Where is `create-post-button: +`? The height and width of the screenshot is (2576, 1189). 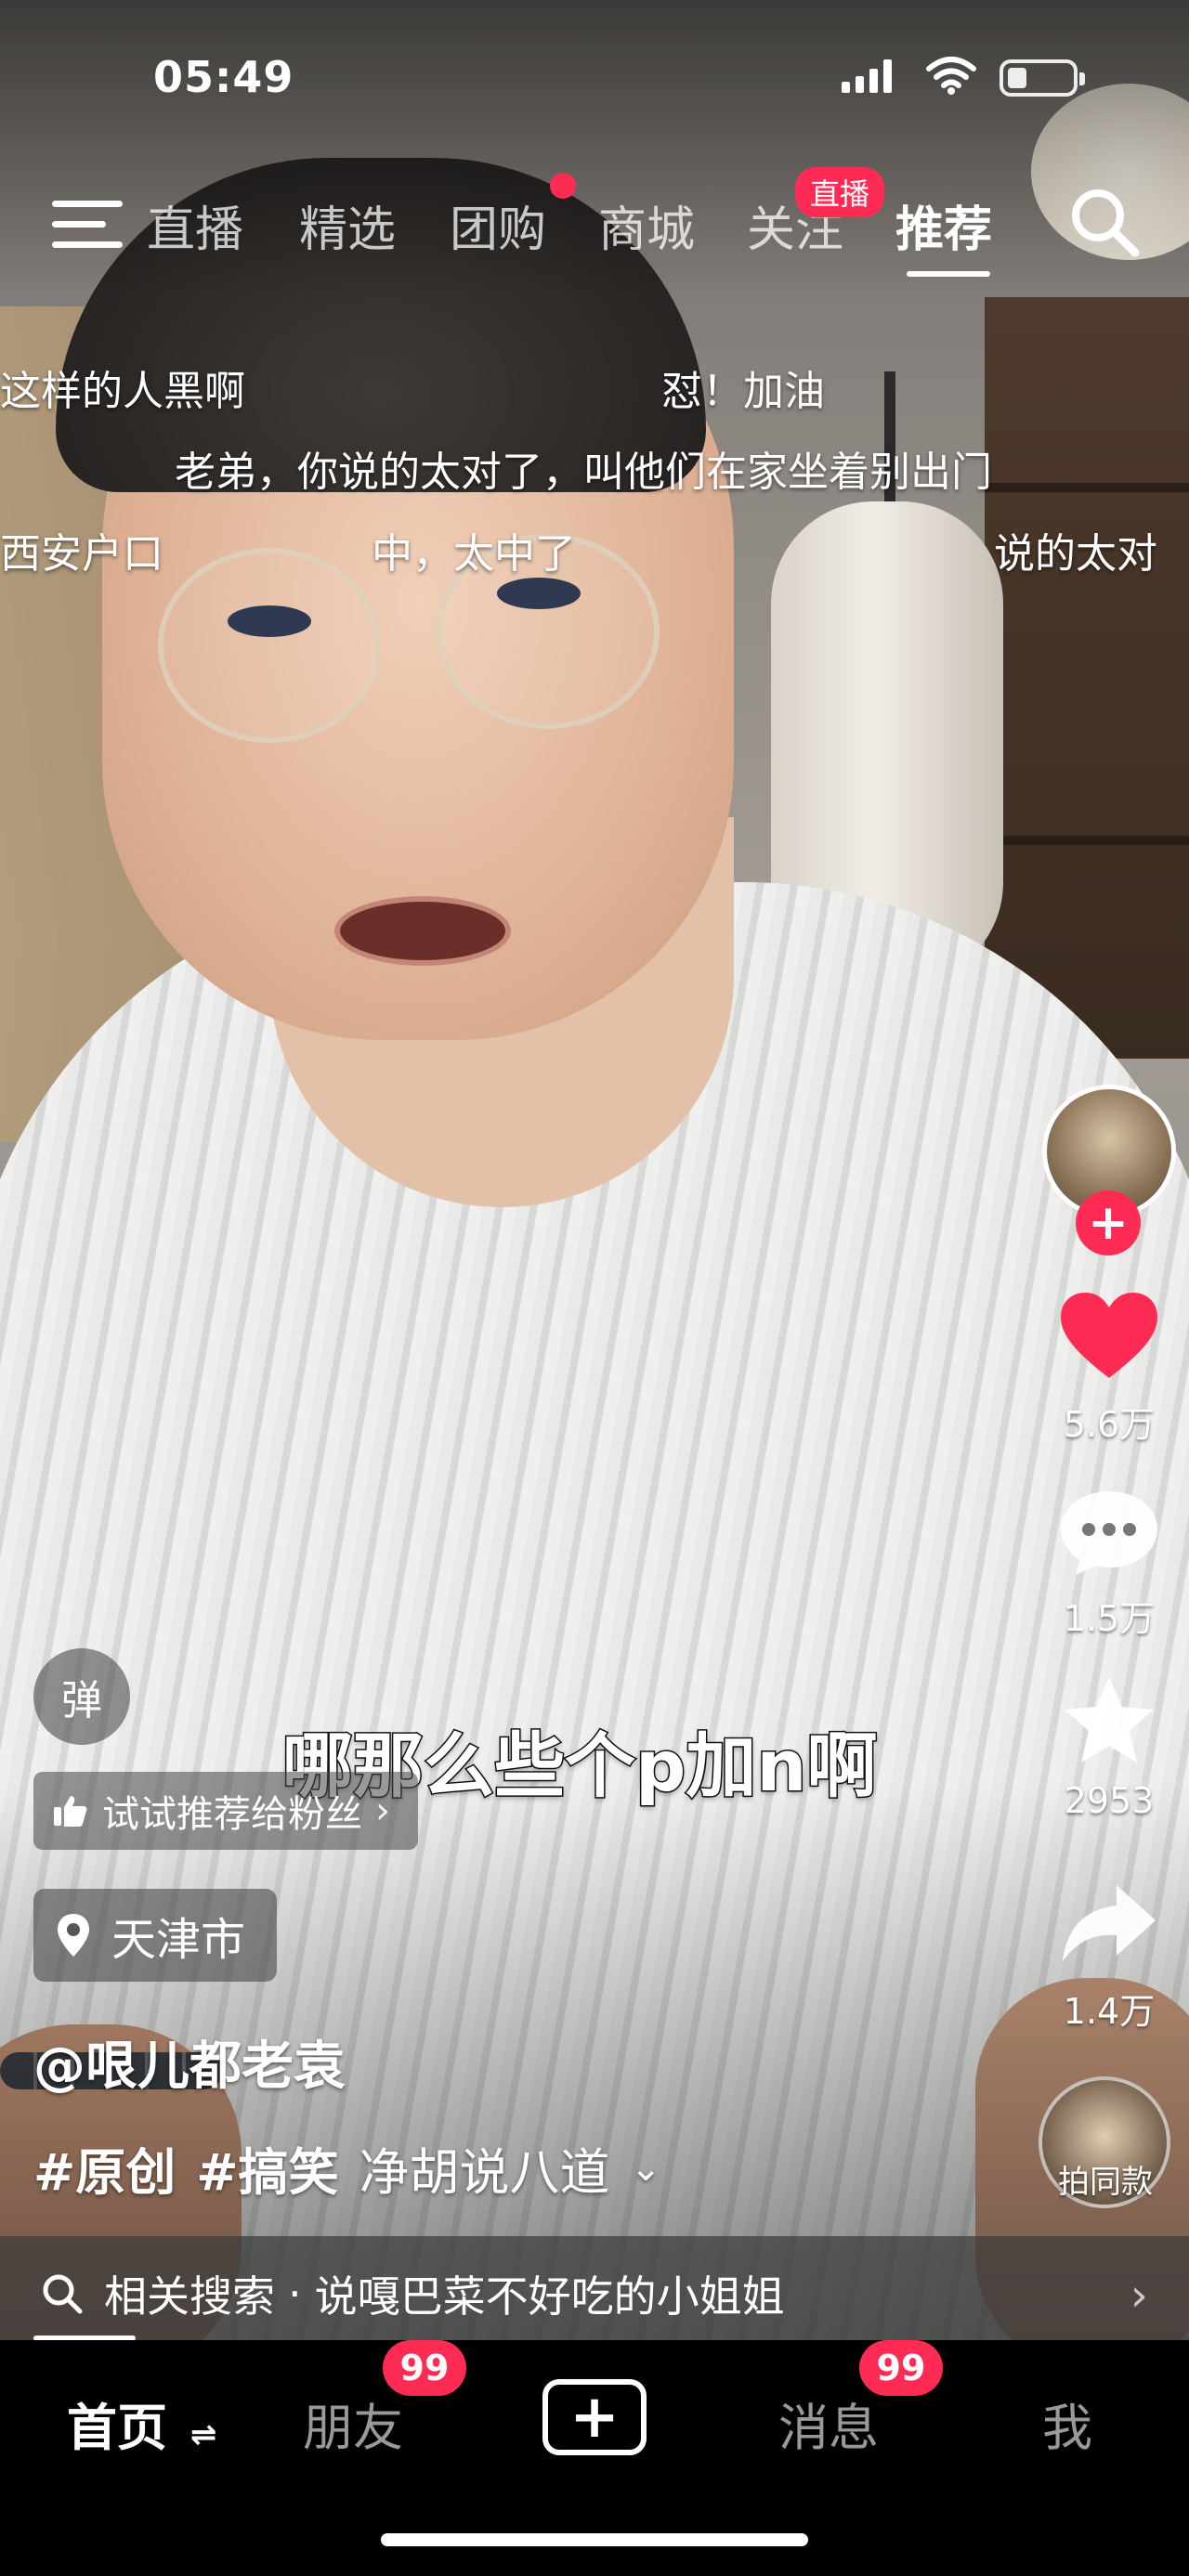
create-post-button: + is located at coordinates (594, 2417).